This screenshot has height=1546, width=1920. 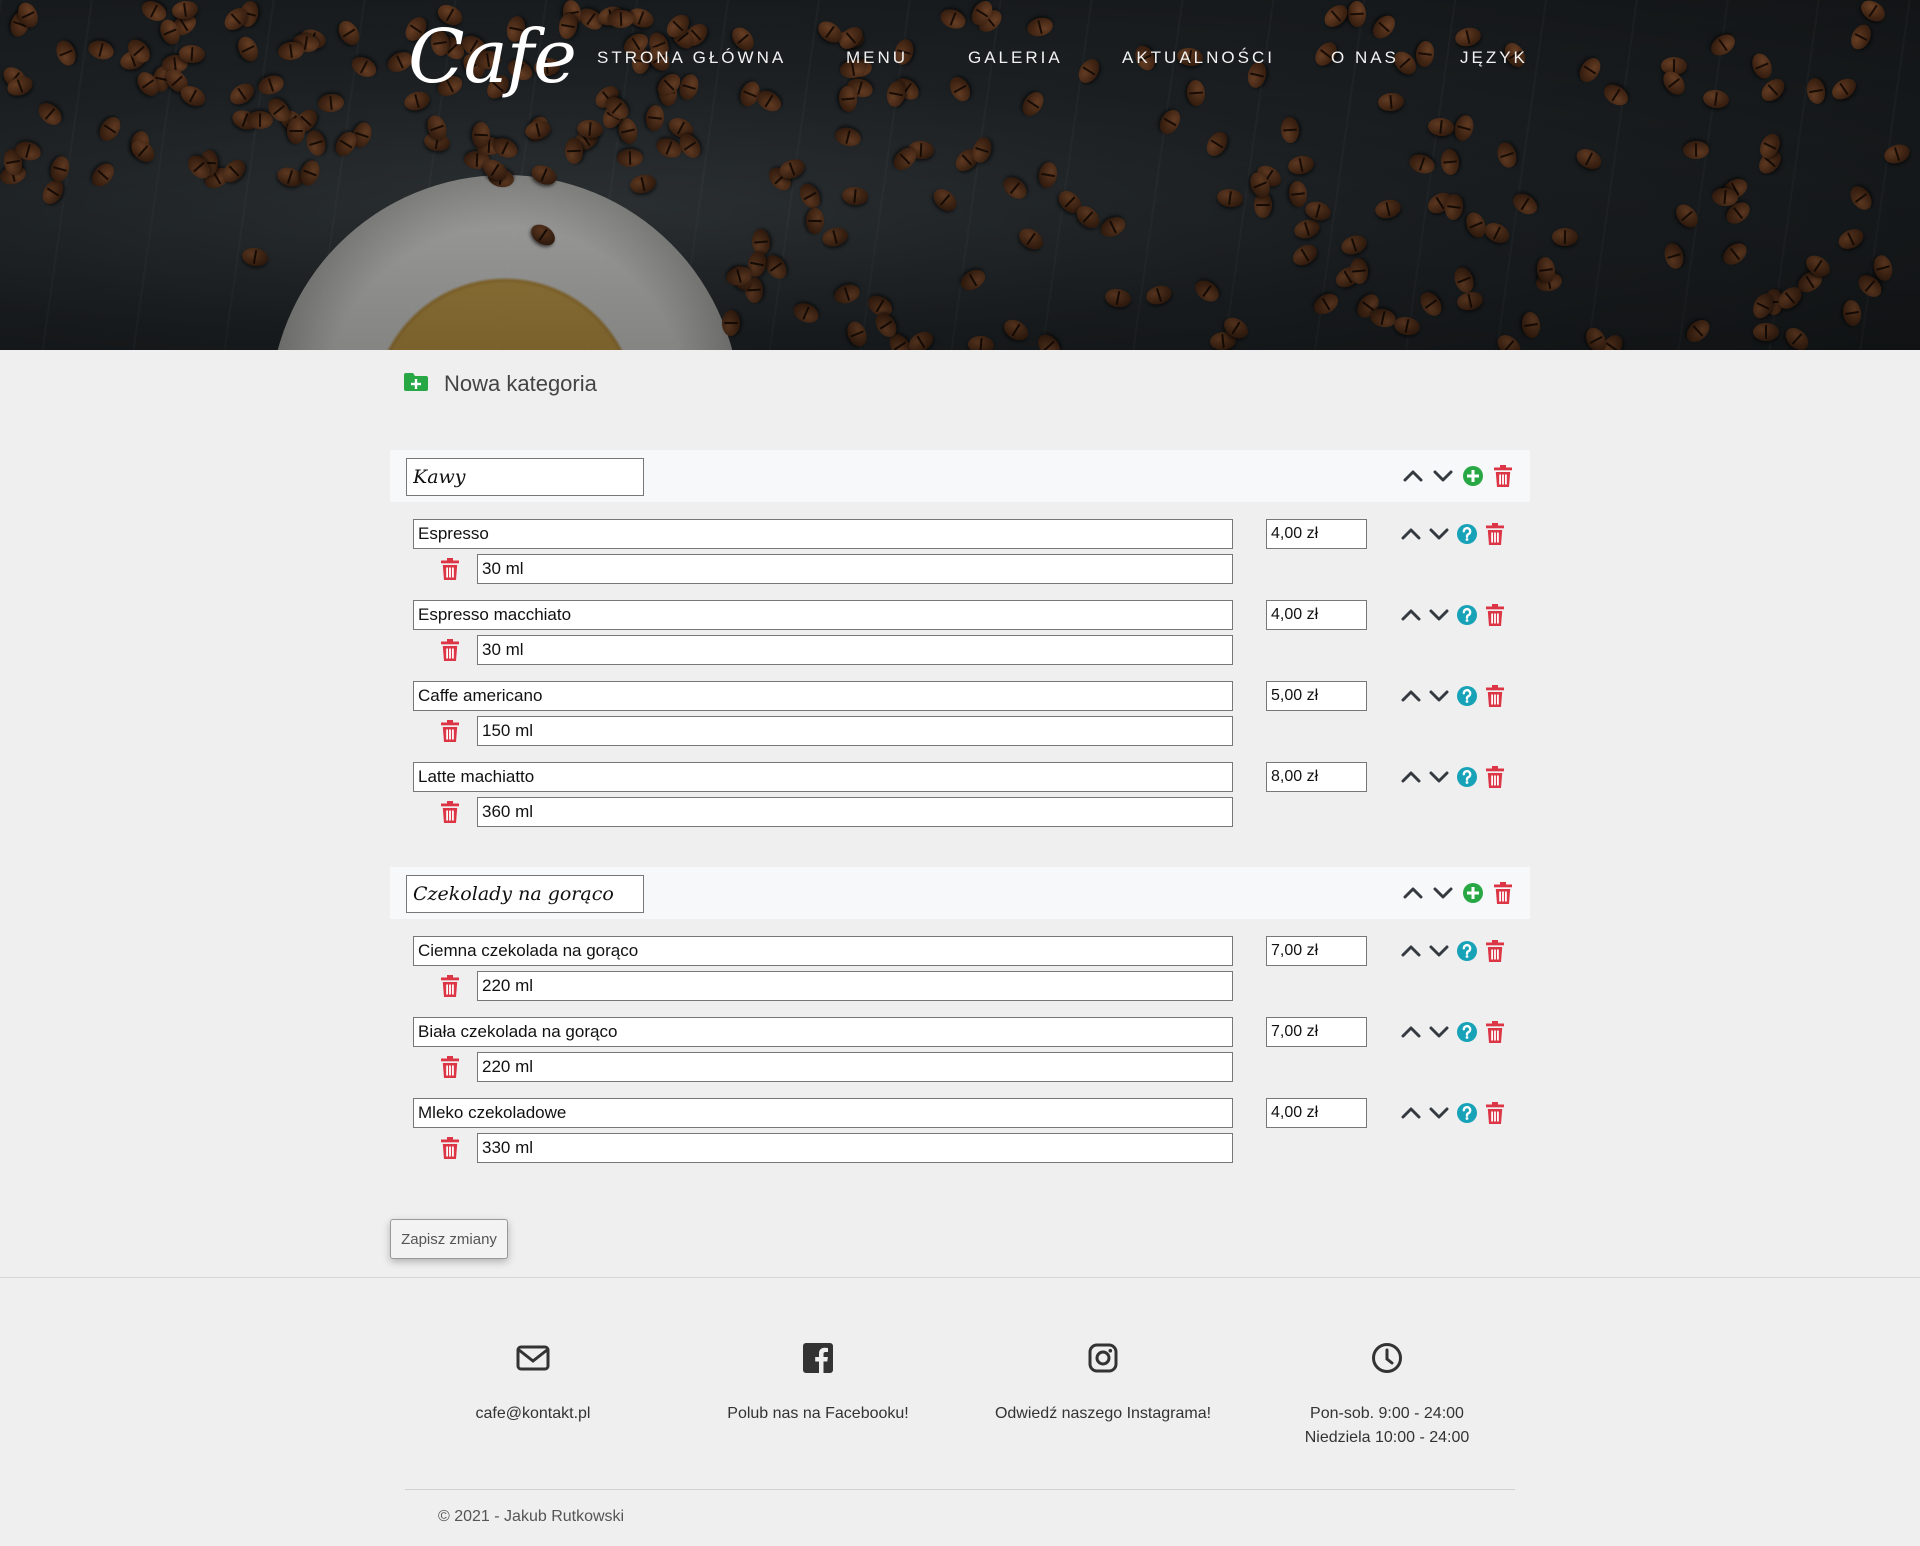 I want to click on nav-home: STRONA GŁÓWNA, so click(x=691, y=58).